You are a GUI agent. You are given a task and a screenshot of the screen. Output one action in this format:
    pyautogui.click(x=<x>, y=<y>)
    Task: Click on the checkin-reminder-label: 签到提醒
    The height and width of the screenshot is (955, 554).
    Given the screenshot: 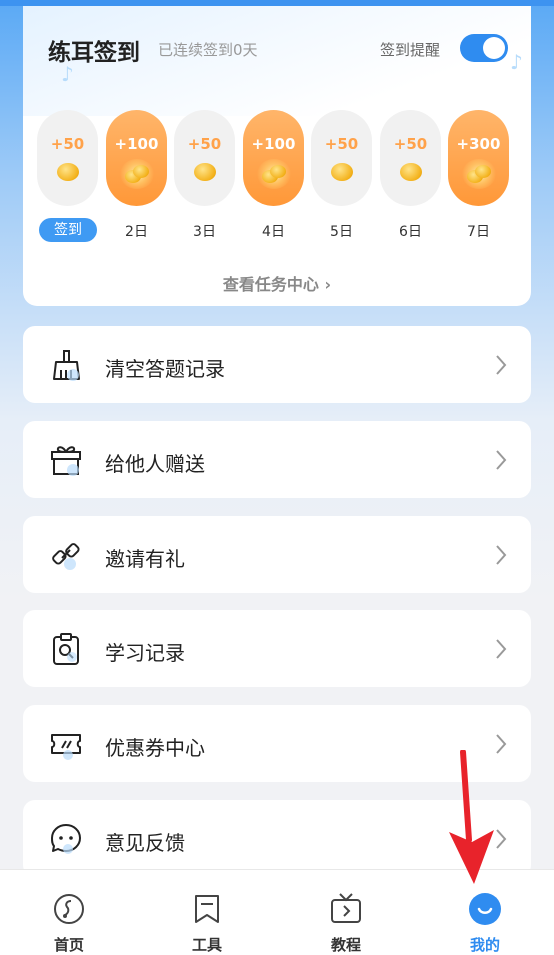 What is the action you would take?
    pyautogui.click(x=410, y=50)
    